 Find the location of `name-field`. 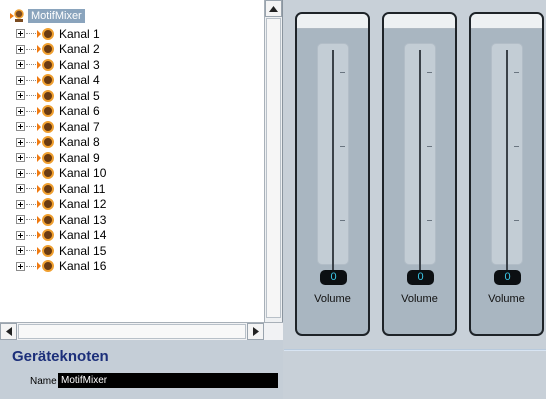

name-field is located at coordinates (168, 380).